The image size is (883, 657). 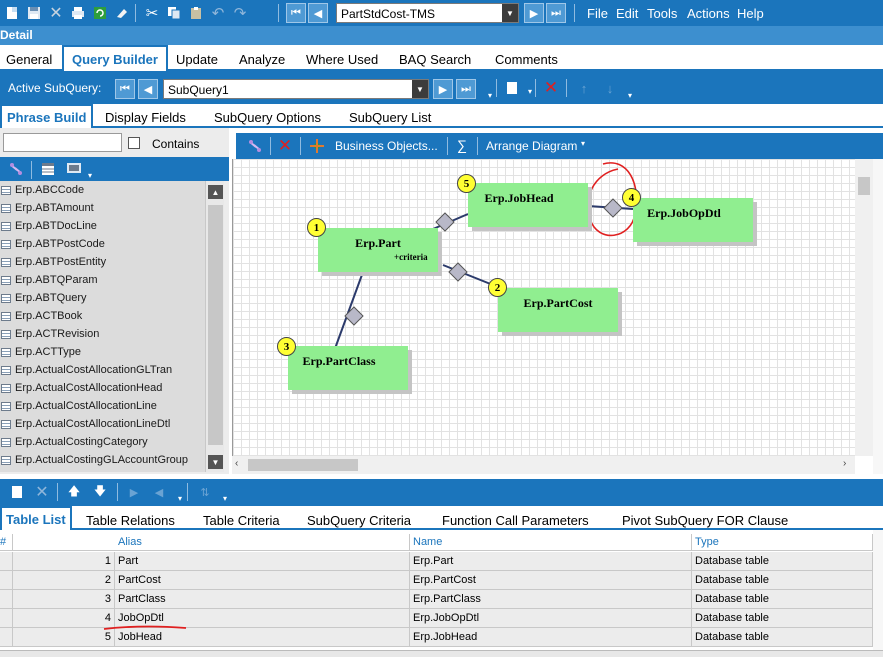 I want to click on active-subquery-combo: SubQuery1 ▼, so click(x=296, y=89).